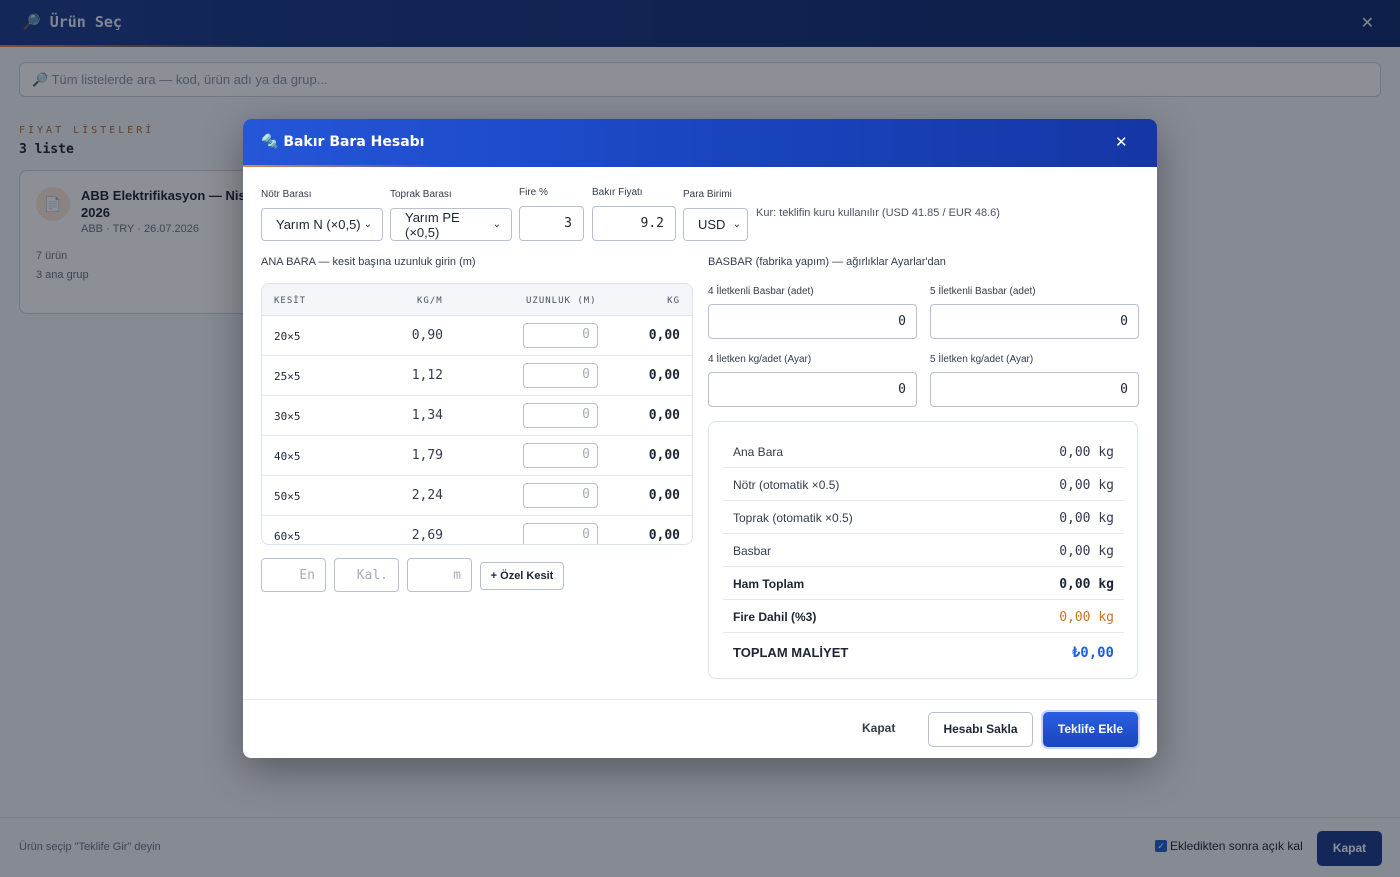 The width and height of the screenshot is (1400, 877). I want to click on cell-kgm: 1,79, so click(427, 455).